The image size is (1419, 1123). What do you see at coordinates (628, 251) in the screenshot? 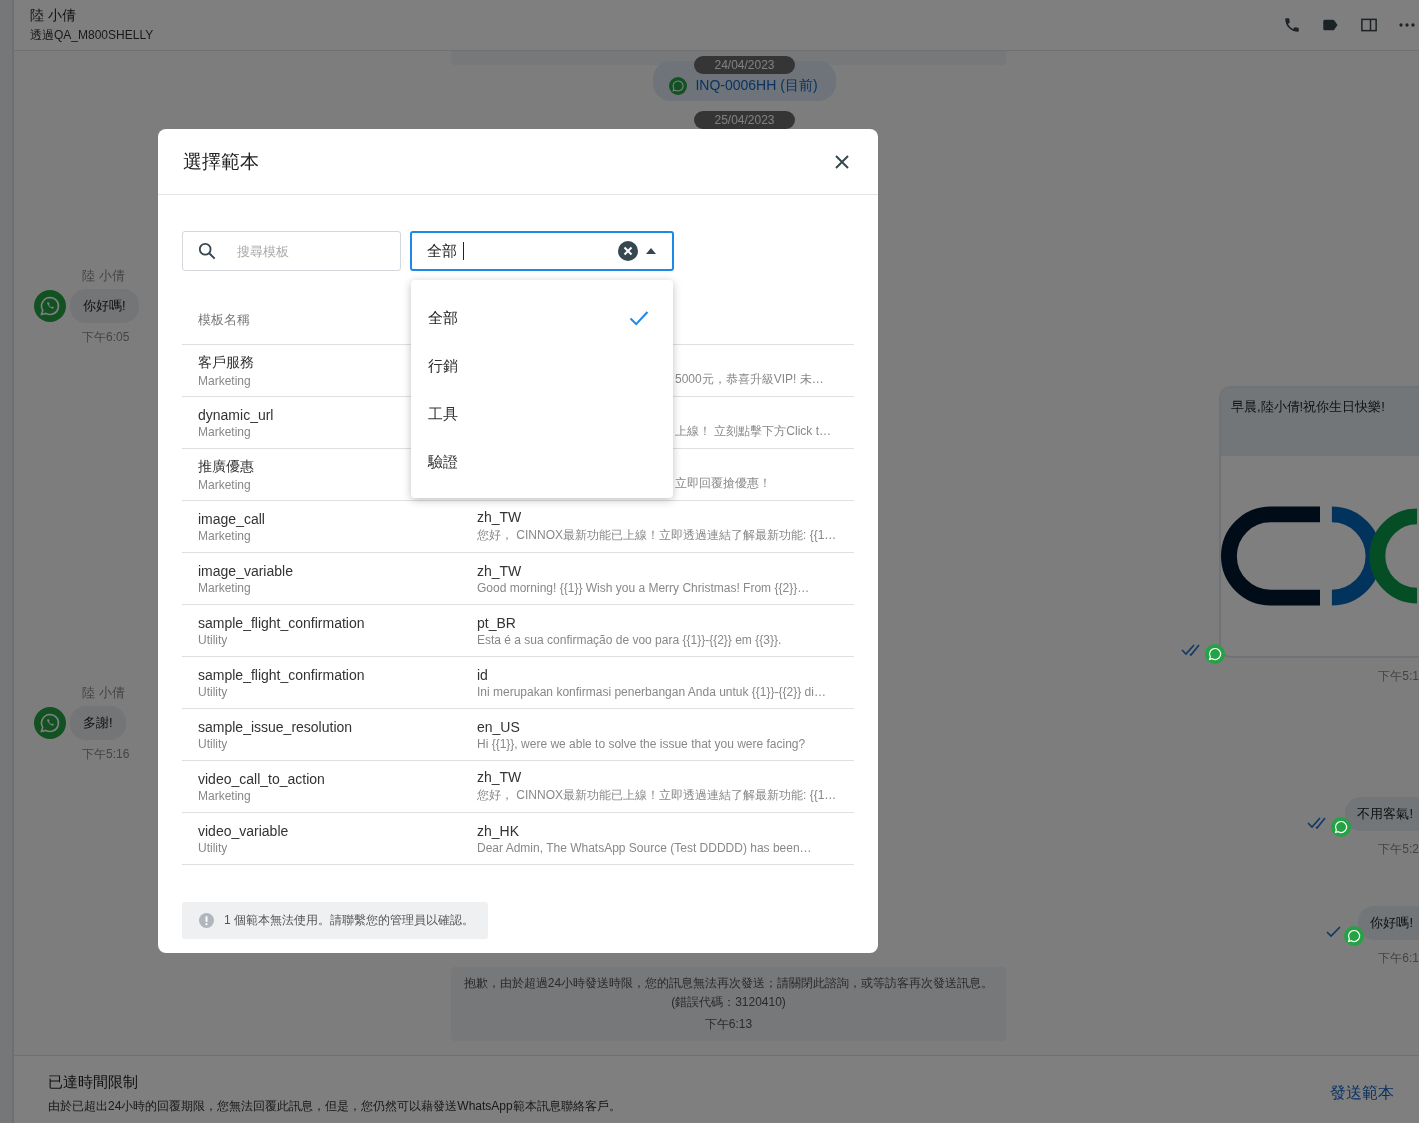
I see `clear-icon` at bounding box center [628, 251].